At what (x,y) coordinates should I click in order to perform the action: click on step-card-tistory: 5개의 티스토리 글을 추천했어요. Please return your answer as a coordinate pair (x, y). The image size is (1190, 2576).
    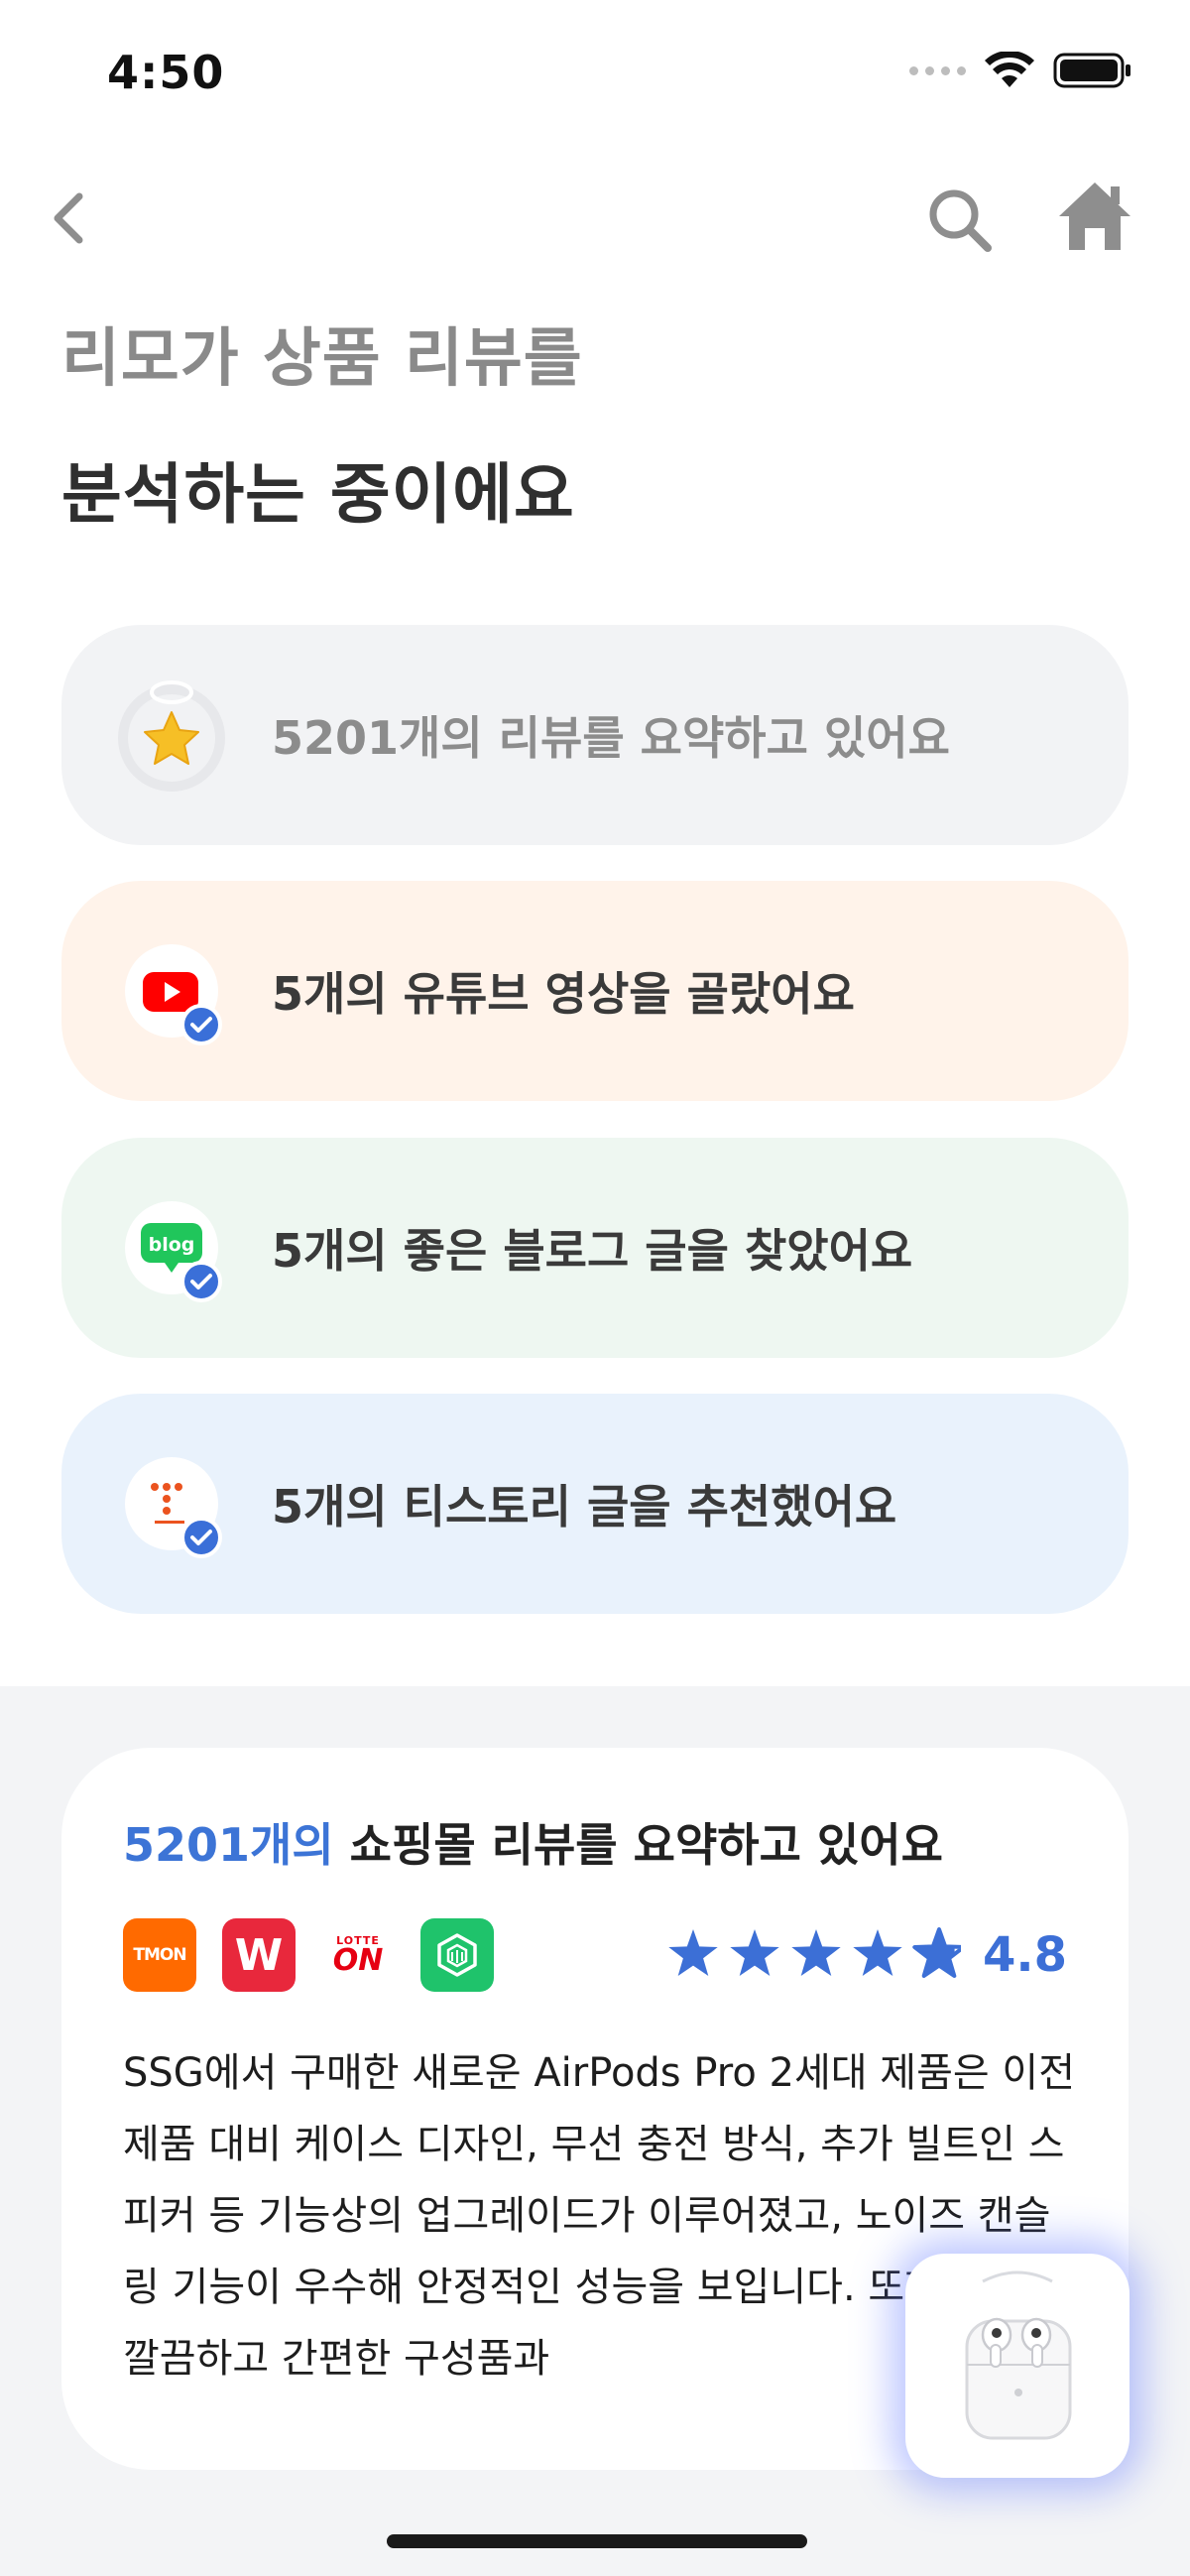
    Looking at the image, I should click on (595, 1504).